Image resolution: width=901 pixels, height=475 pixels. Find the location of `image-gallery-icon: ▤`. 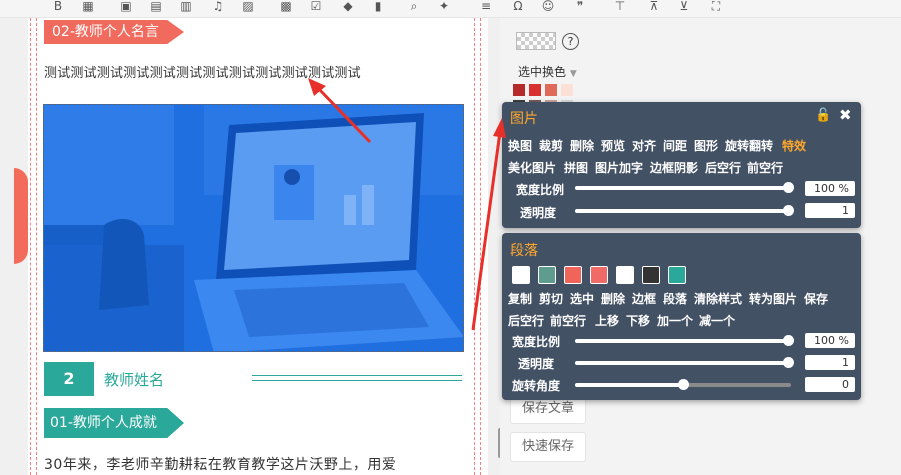

image-gallery-icon: ▤ is located at coordinates (156, 6).